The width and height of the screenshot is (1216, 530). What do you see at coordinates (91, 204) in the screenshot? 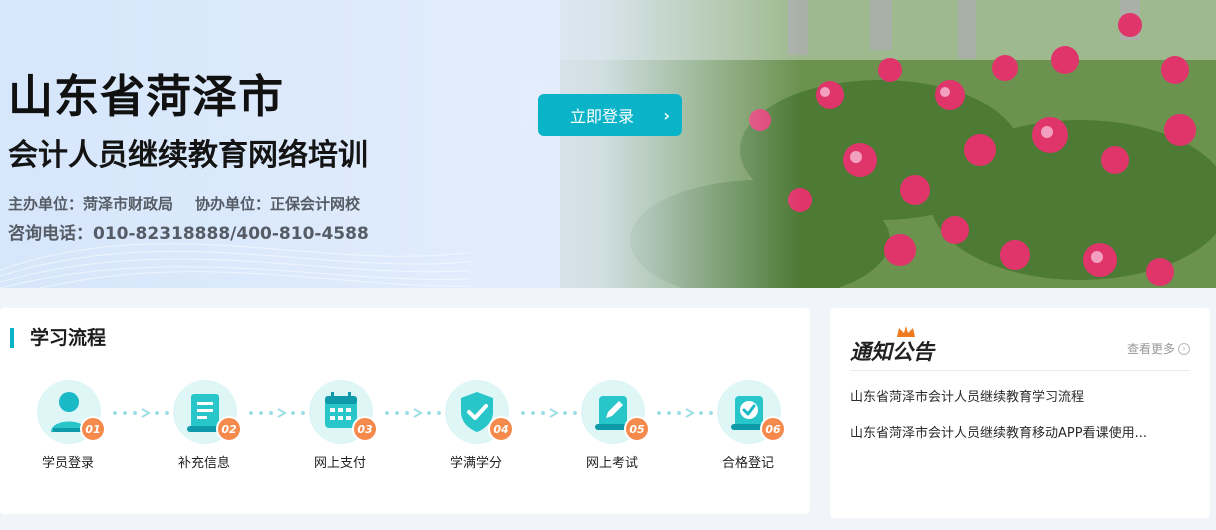
I see `host-organizer: 主办单位：菏泽市财政局` at bounding box center [91, 204].